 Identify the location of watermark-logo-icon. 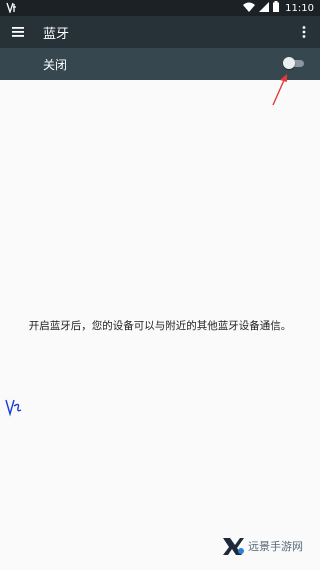
(233, 546).